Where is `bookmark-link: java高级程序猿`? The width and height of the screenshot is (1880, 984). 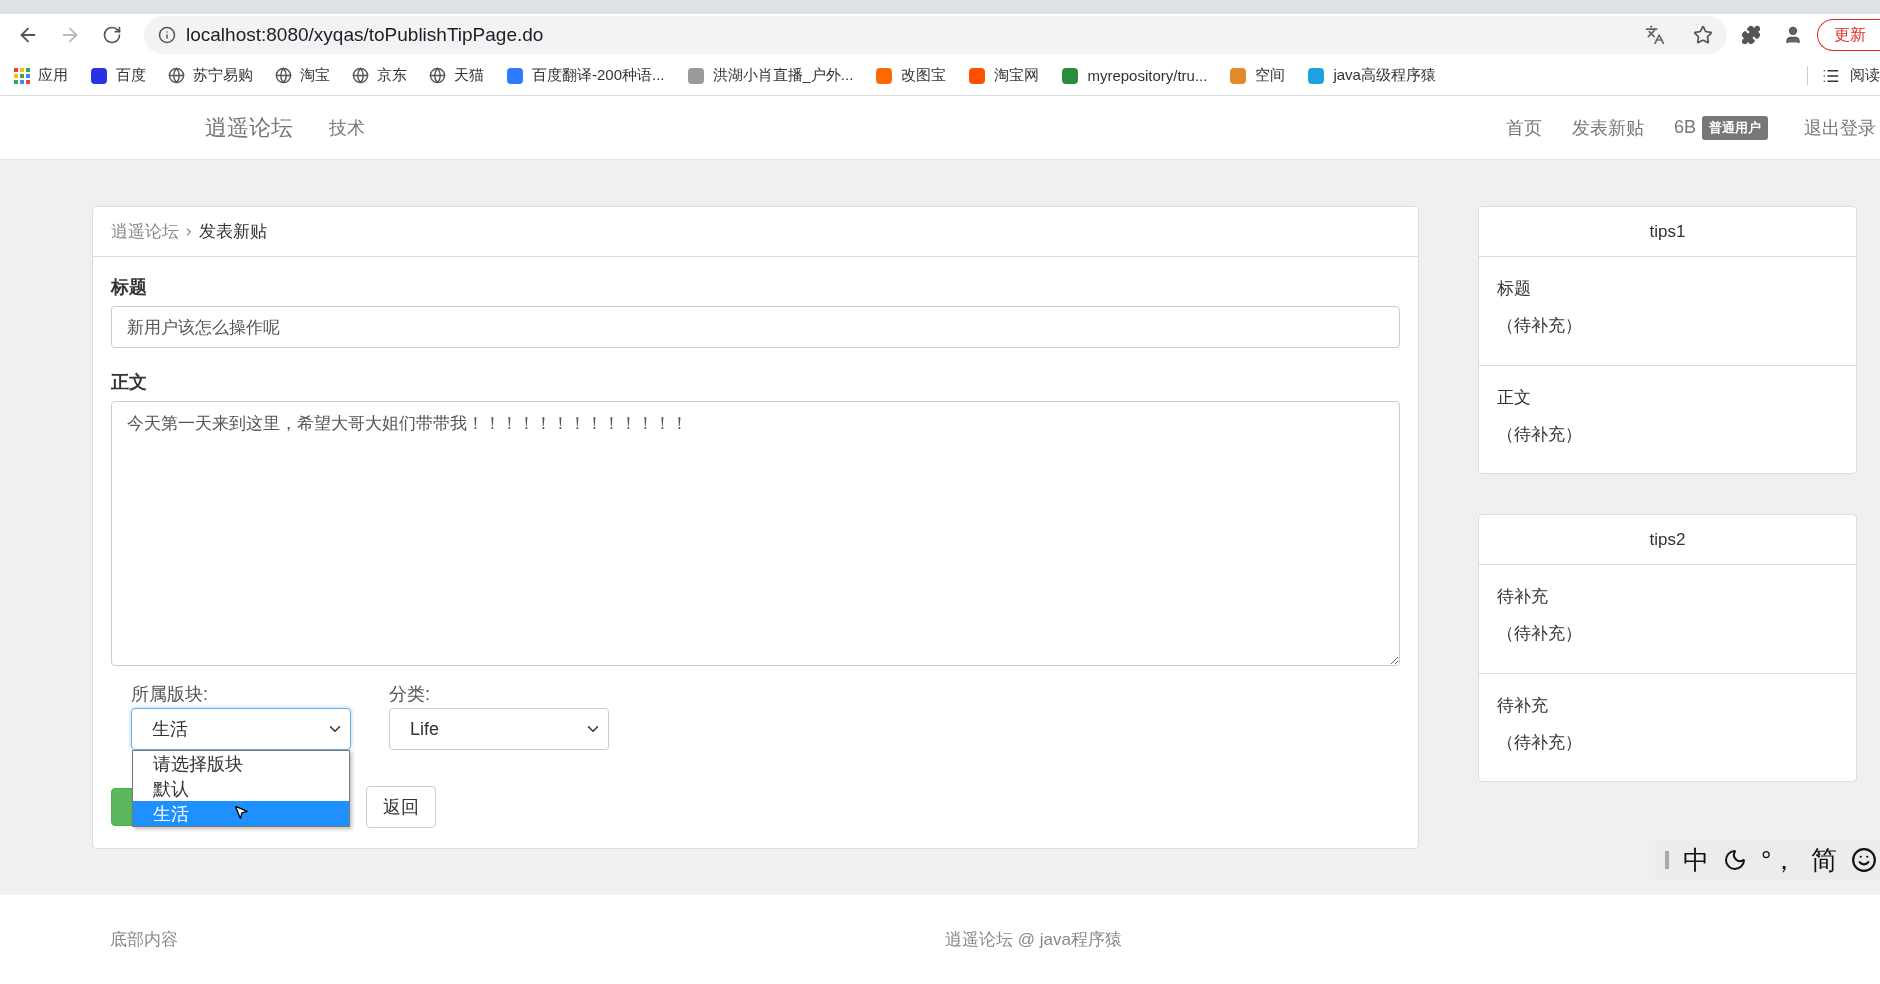 bookmark-link: java高级程序猿 is located at coordinates (1371, 75).